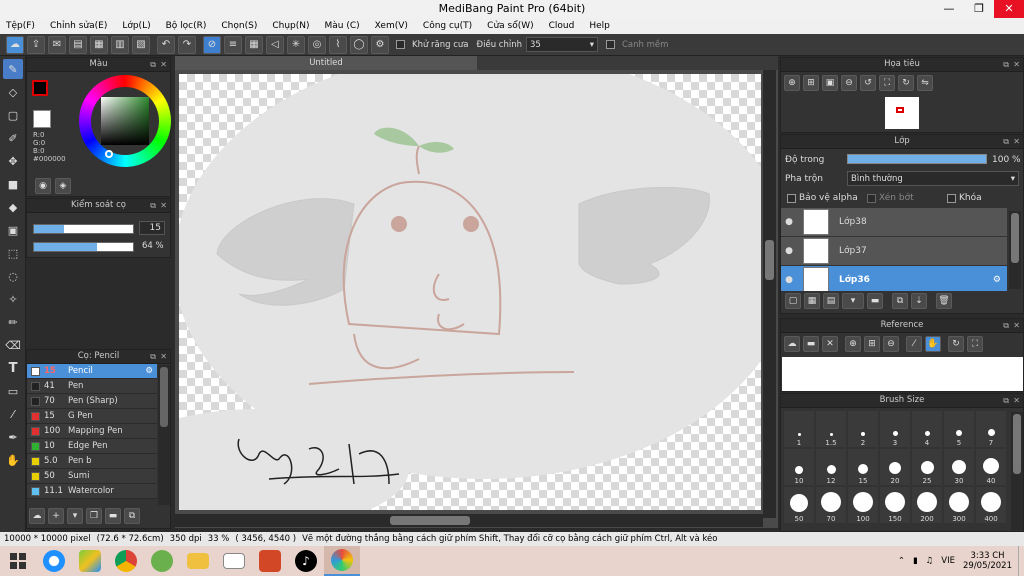 This screenshot has height=576, width=1024. What do you see at coordinates (342, 561) in the screenshot?
I see `taskbar-medibang` at bounding box center [342, 561].